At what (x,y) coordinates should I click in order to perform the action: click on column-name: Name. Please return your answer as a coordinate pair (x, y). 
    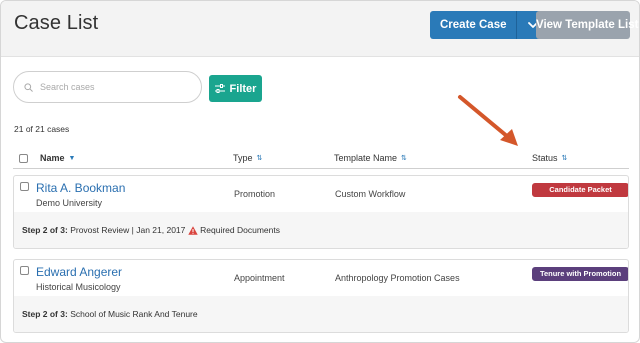
    Looking at the image, I should click on (52, 158).